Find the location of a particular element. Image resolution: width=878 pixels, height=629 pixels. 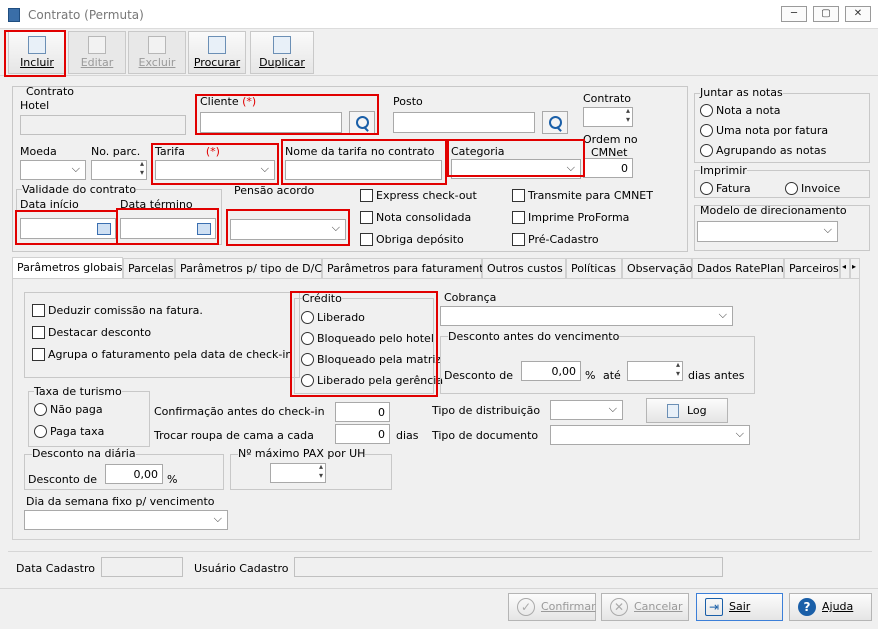

window-title: Contrato (Permuta) is located at coordinates (86, 15).